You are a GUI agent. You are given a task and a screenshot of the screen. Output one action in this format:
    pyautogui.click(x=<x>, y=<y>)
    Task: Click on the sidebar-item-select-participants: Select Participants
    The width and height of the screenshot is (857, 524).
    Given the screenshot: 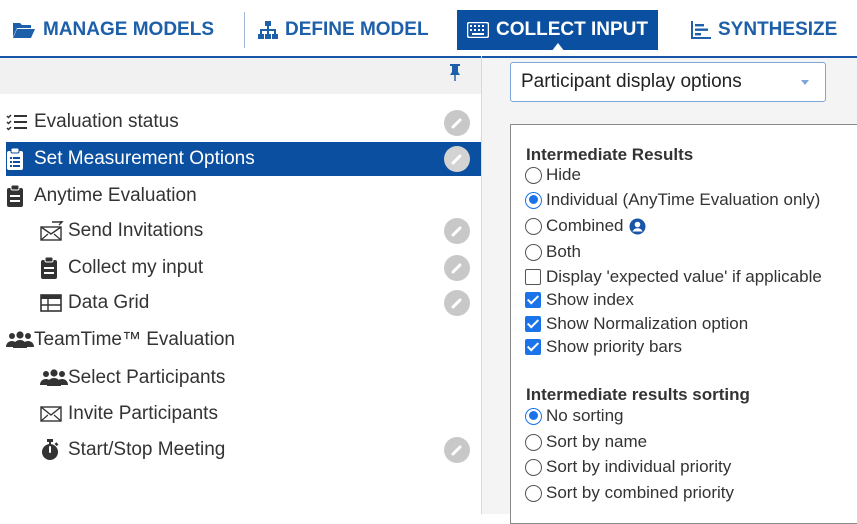 What is the action you would take?
    pyautogui.click(x=260, y=378)
    